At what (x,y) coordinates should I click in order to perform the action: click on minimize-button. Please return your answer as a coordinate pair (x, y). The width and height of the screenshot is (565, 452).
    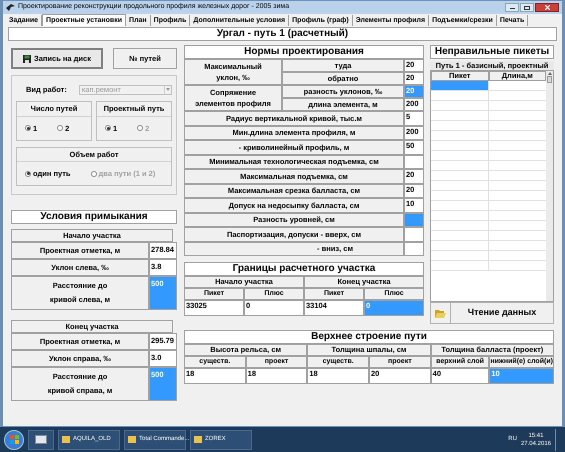
    Looking at the image, I should click on (512, 7).